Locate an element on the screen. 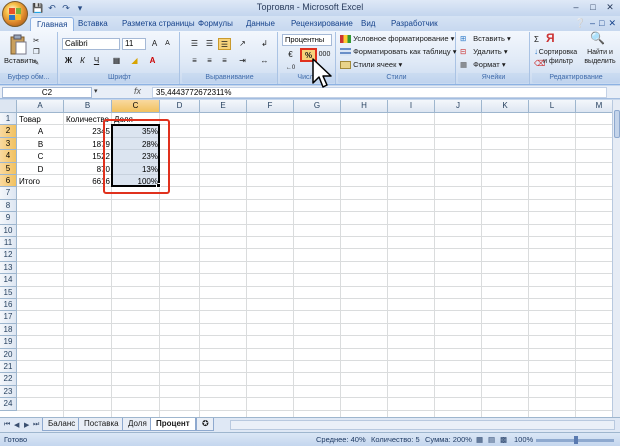 The height and width of the screenshot is (446, 620). column-header-j: J is located at coordinates (458, 106).